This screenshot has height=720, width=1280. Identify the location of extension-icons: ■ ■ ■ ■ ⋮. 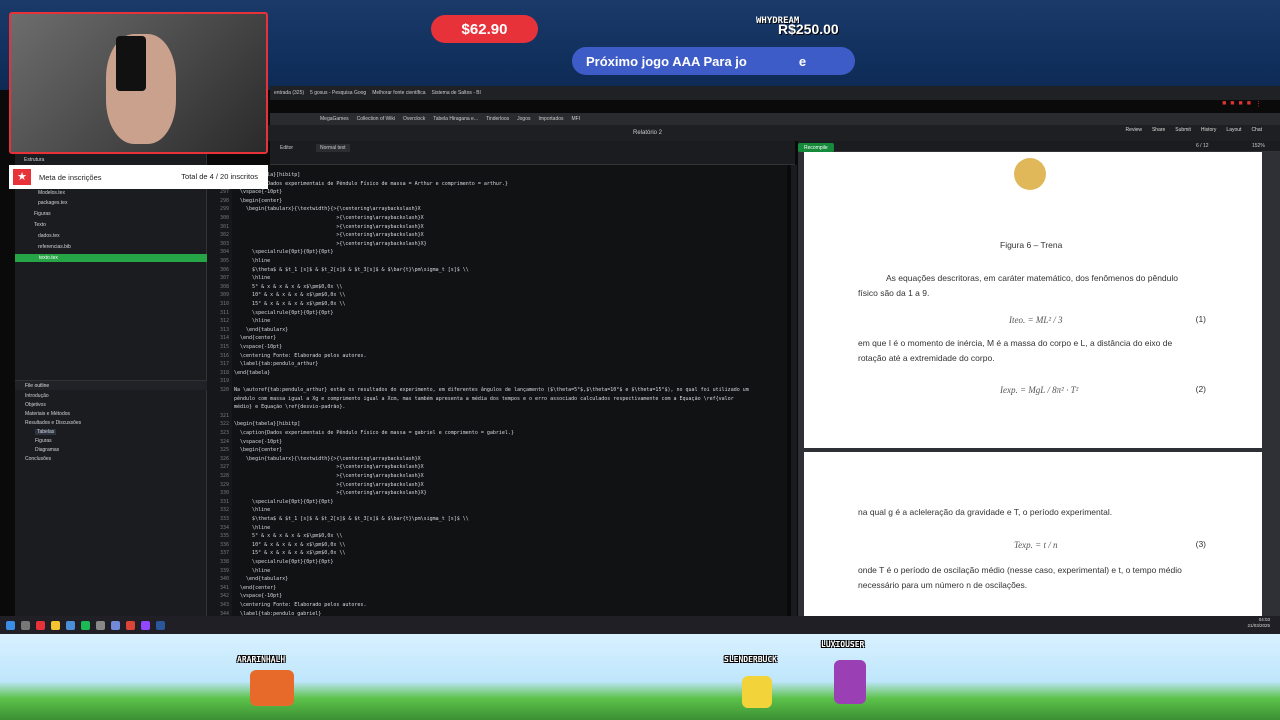
(1242, 104).